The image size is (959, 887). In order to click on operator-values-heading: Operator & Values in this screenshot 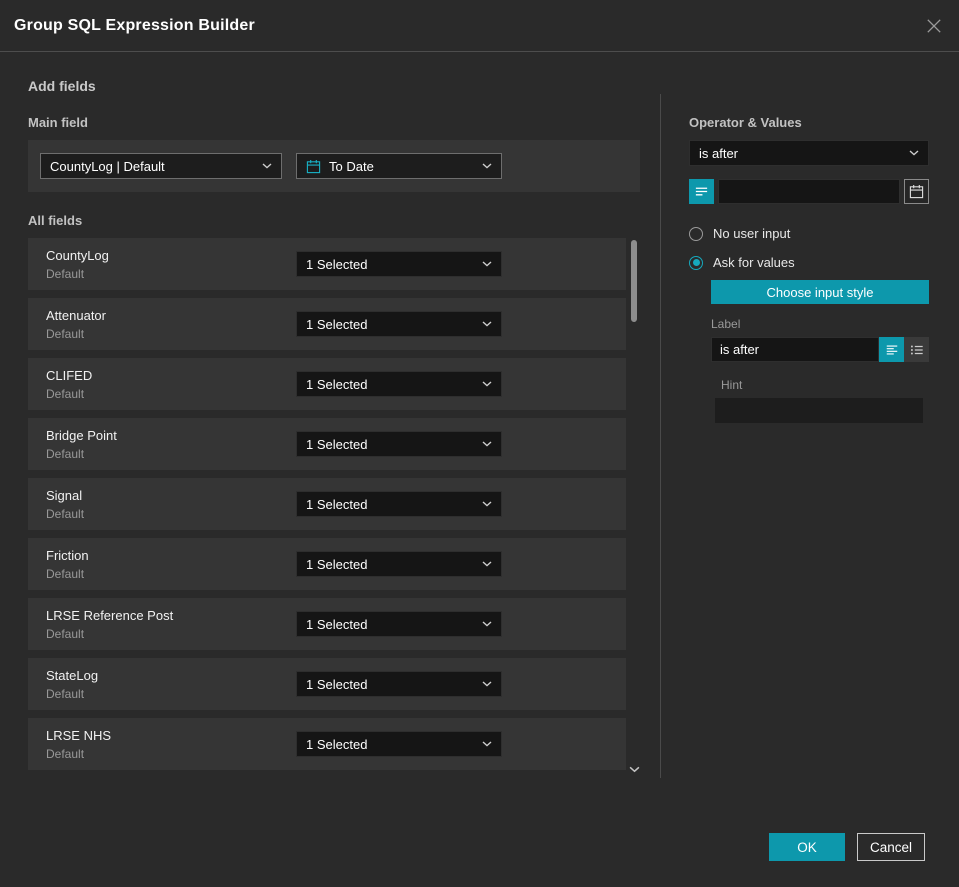, I will do `click(745, 122)`.